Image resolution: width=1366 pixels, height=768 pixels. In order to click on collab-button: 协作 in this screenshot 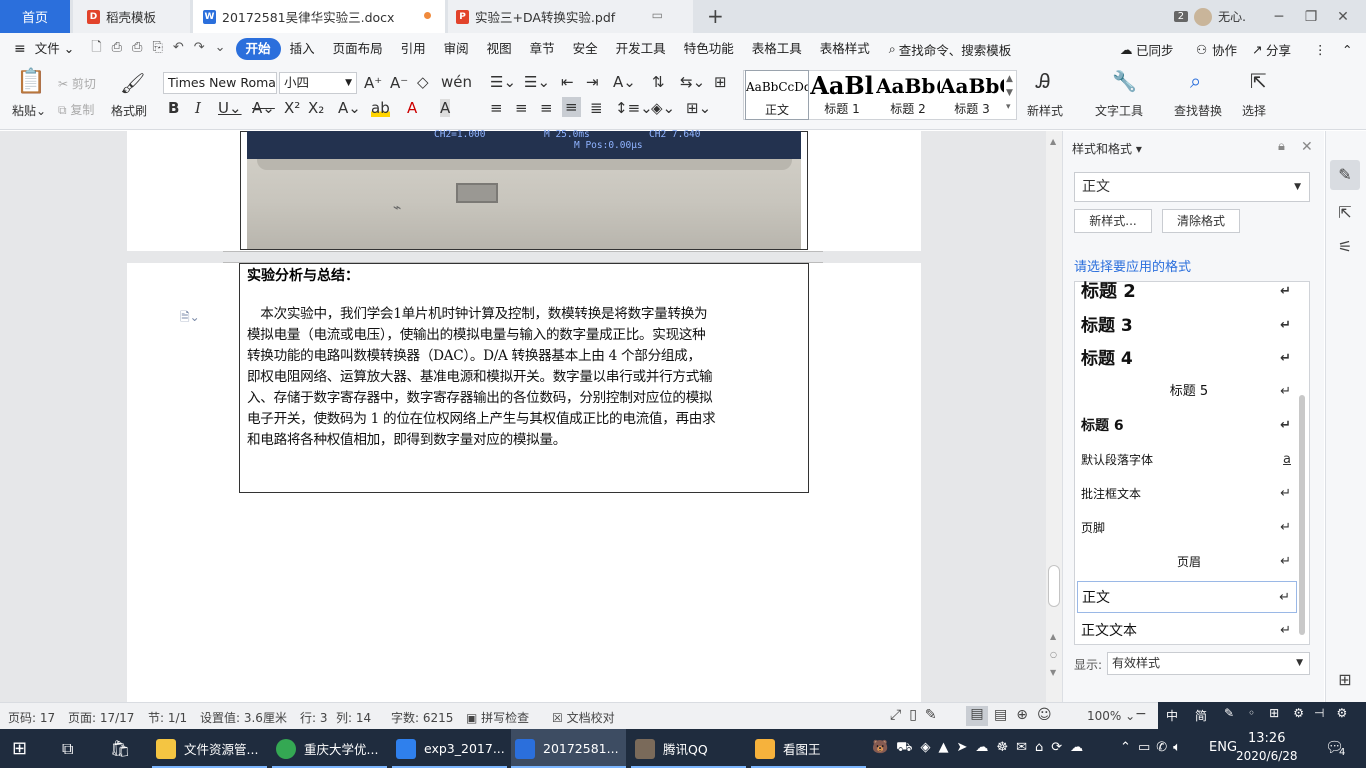, I will do `click(1224, 49)`.